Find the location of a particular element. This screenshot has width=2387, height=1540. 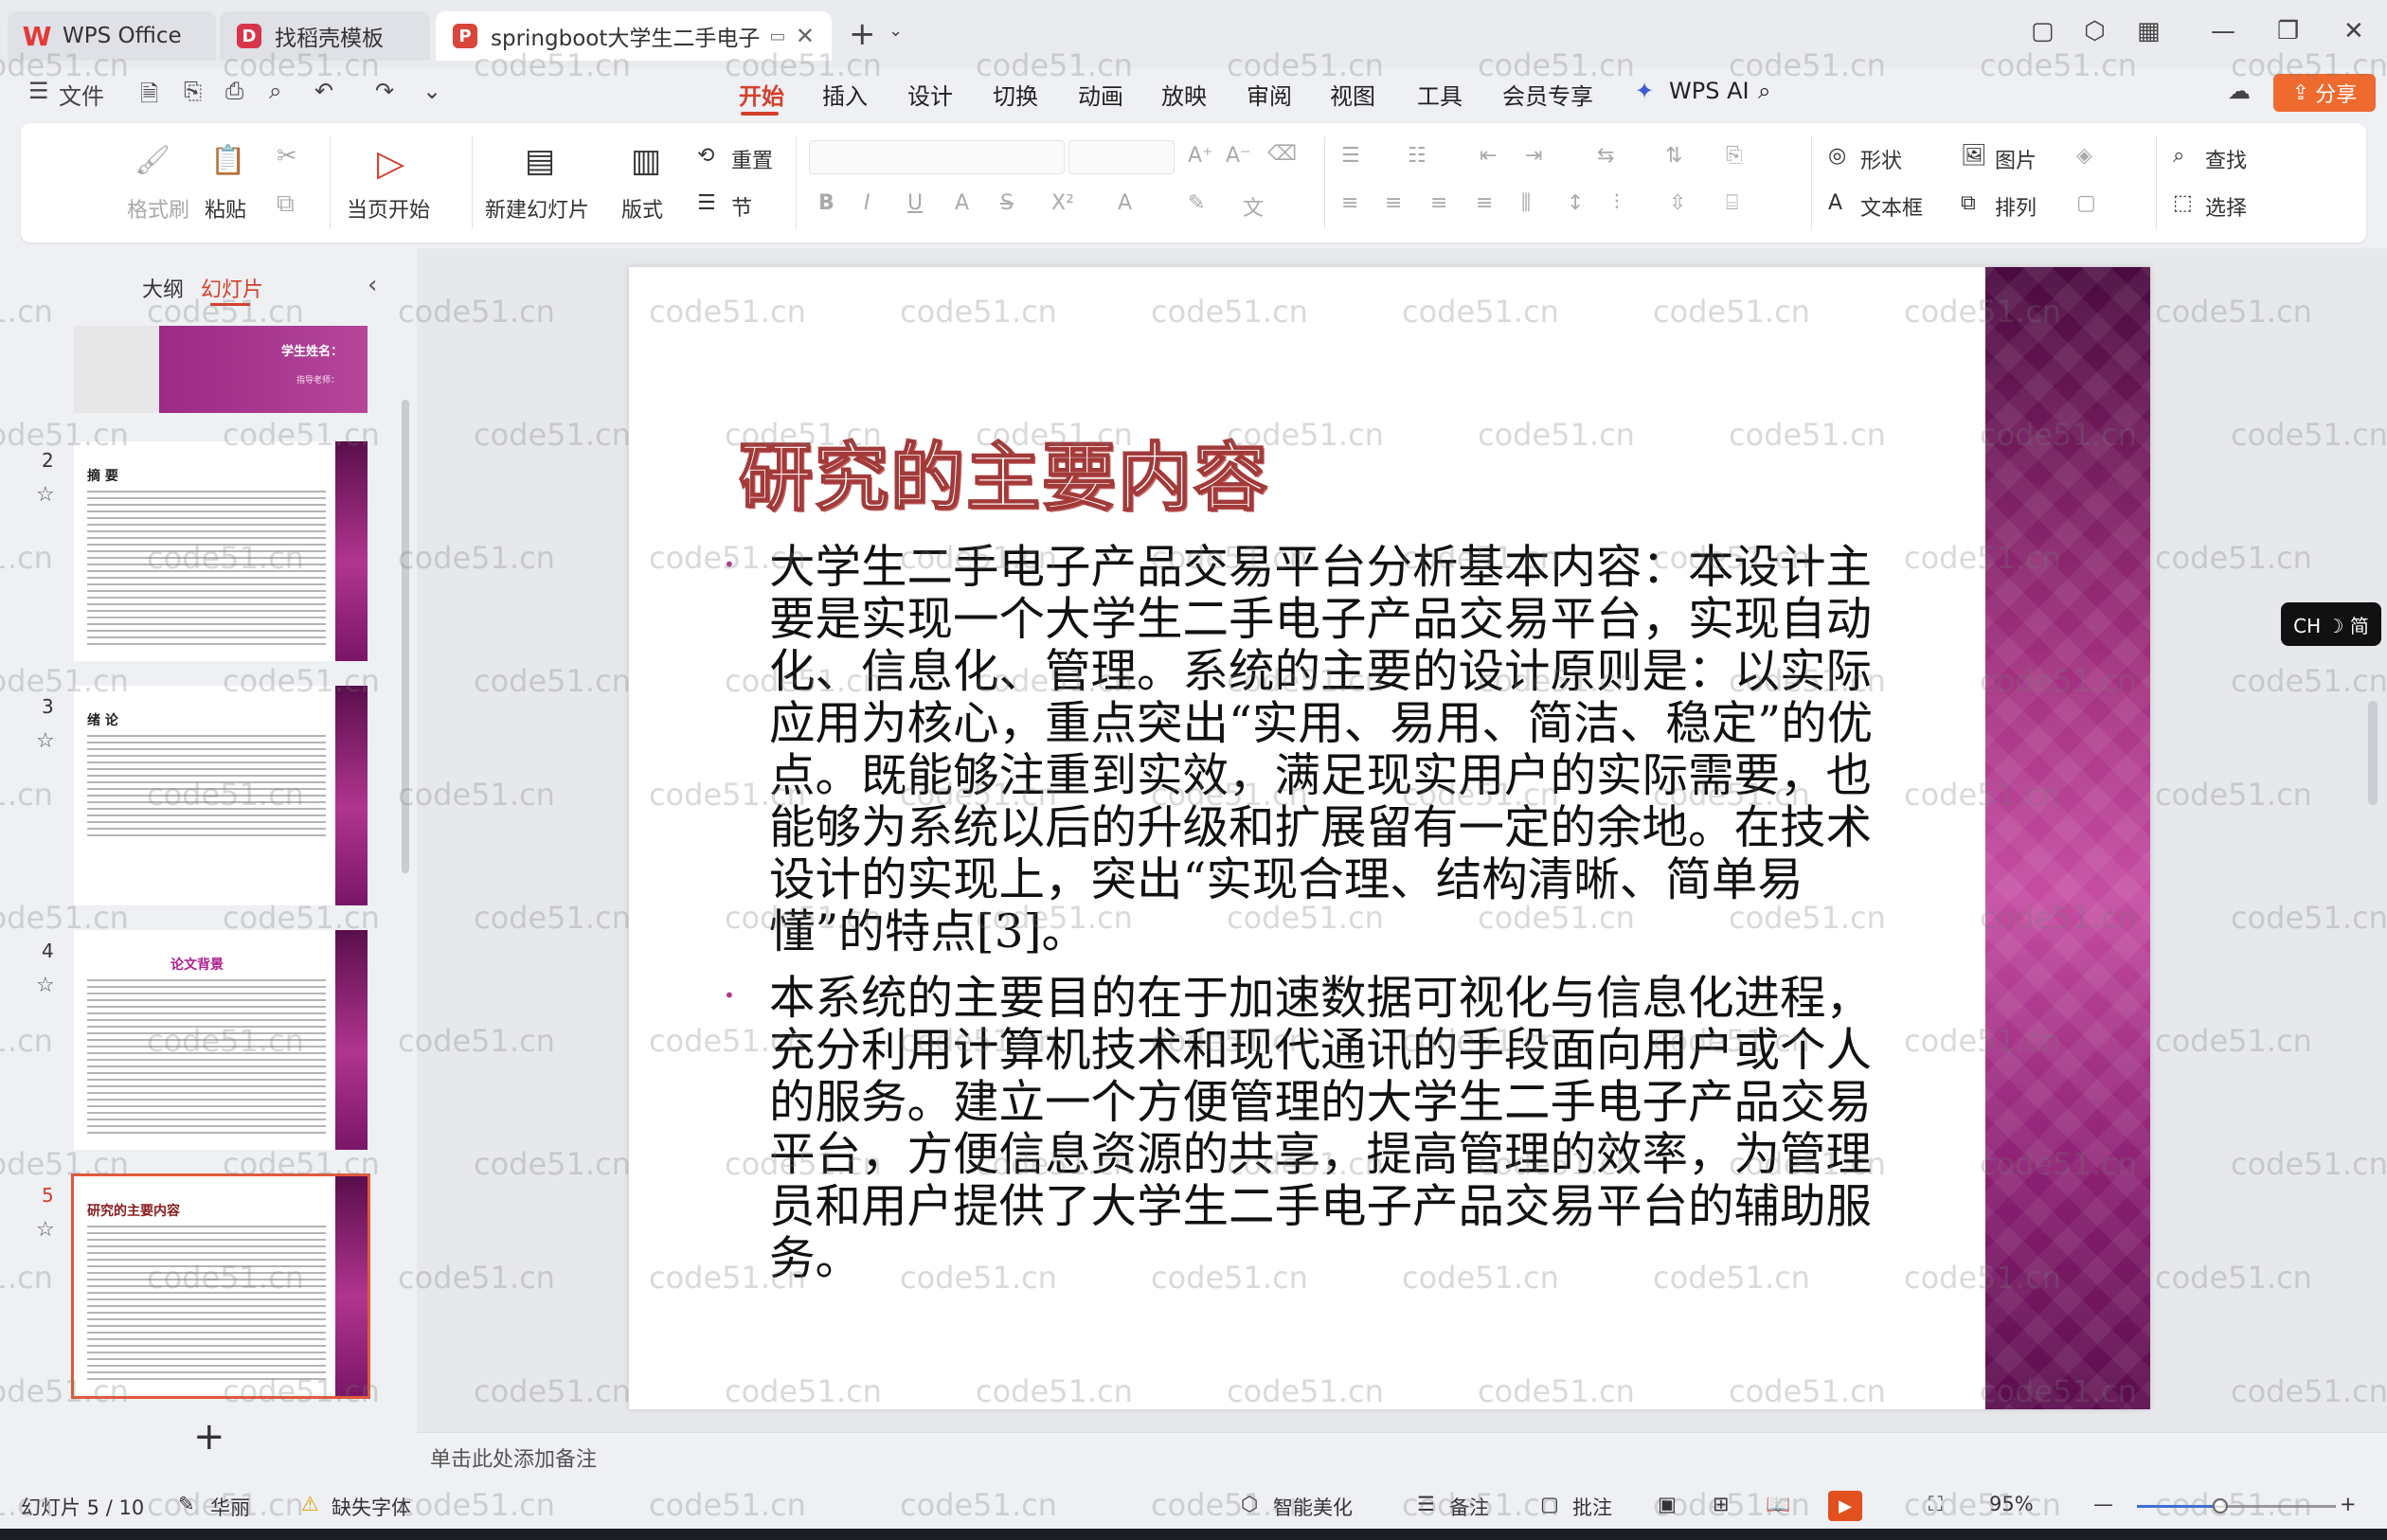

textbox-icon: A is located at coordinates (1835, 203).